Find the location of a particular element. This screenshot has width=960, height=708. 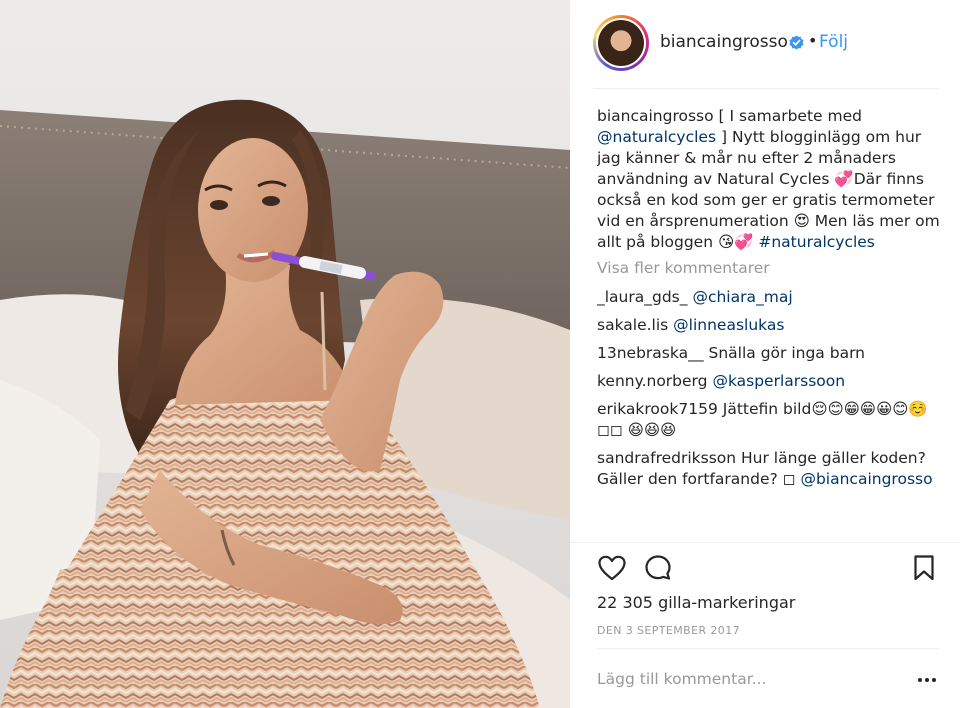

likes-count: 22 305 gilla-markeringar is located at coordinates (696, 602).